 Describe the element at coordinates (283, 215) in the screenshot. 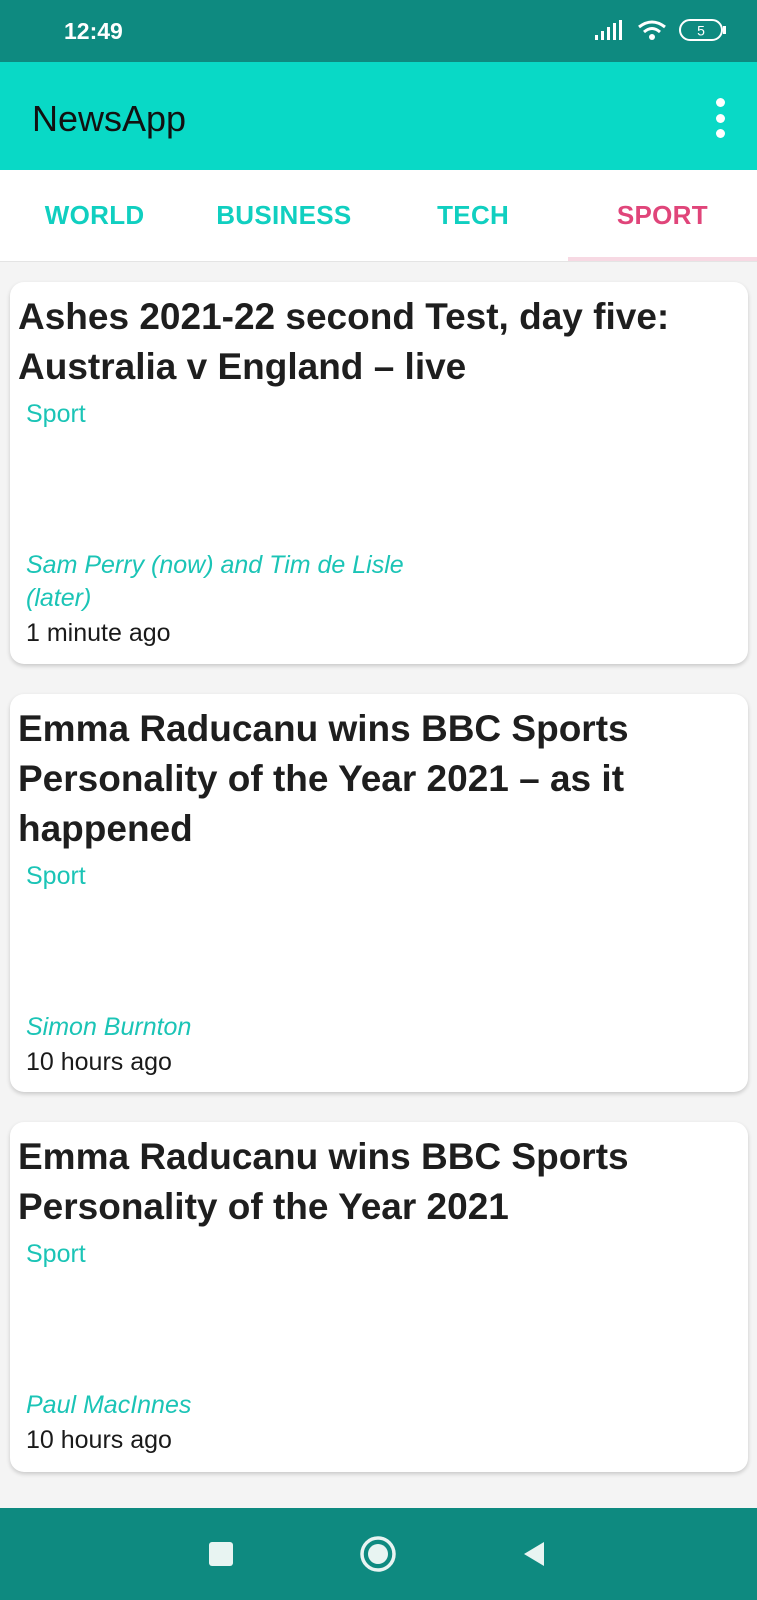

I see `tab-business: BUSINESS` at that location.